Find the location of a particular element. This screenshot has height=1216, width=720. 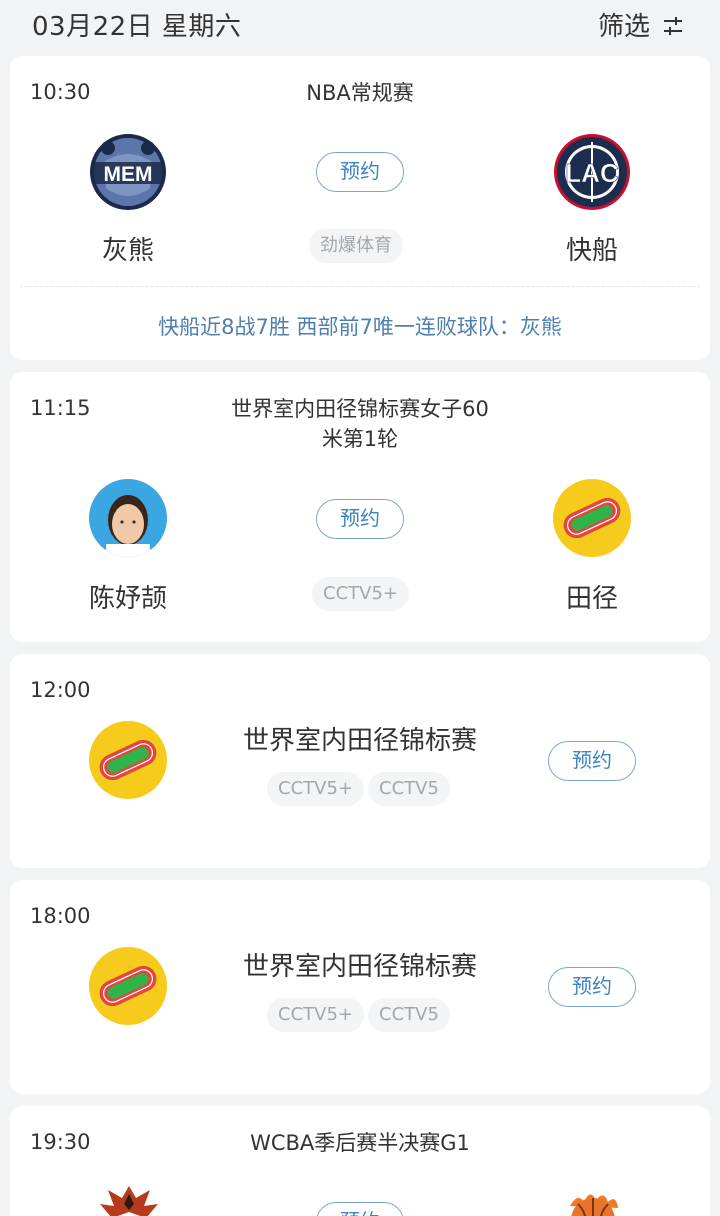

match-card: 19:30 WCBA季后赛半决赛G1 预约 is located at coordinates (360, 1161).